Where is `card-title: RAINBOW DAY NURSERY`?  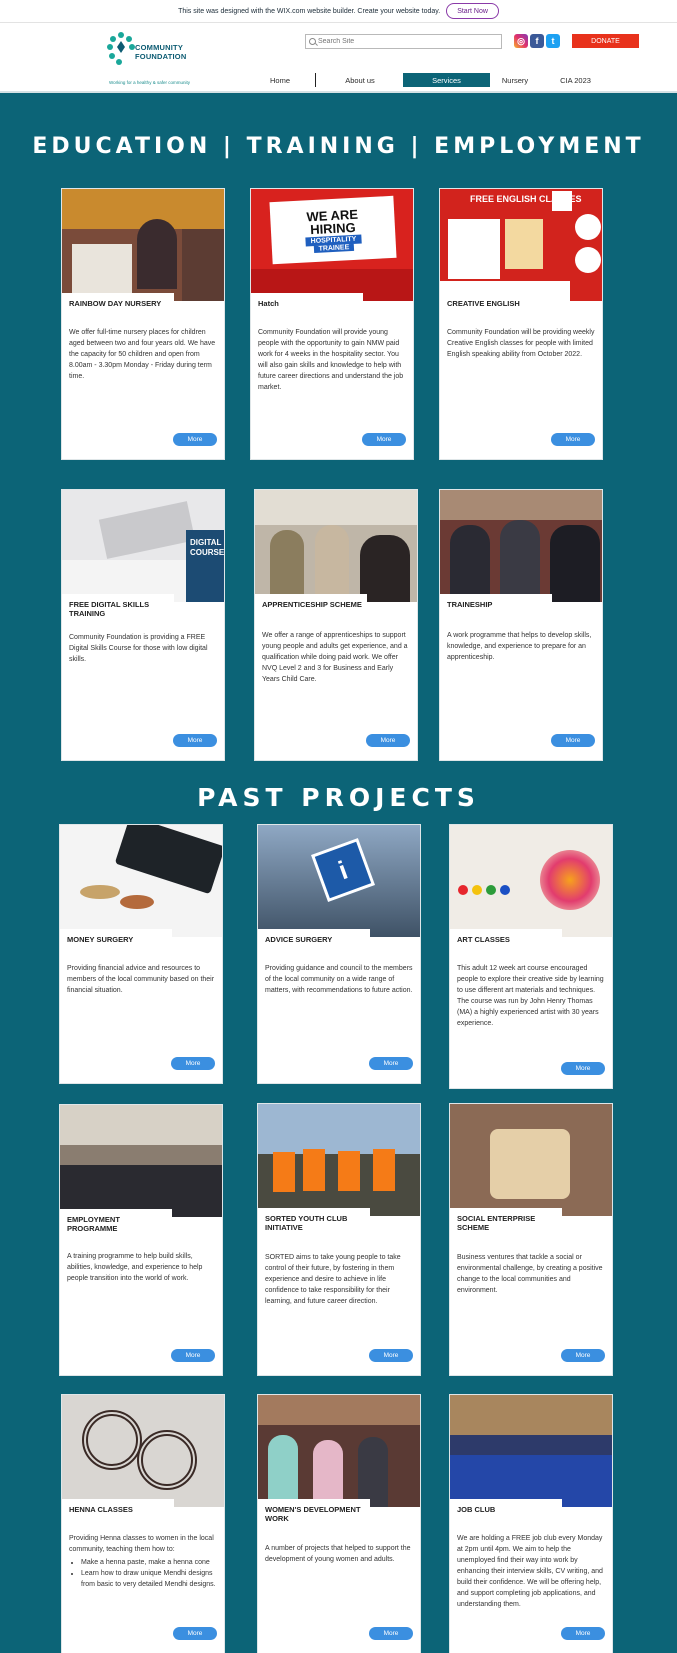 card-title: RAINBOW DAY NURSERY is located at coordinates (118, 300).